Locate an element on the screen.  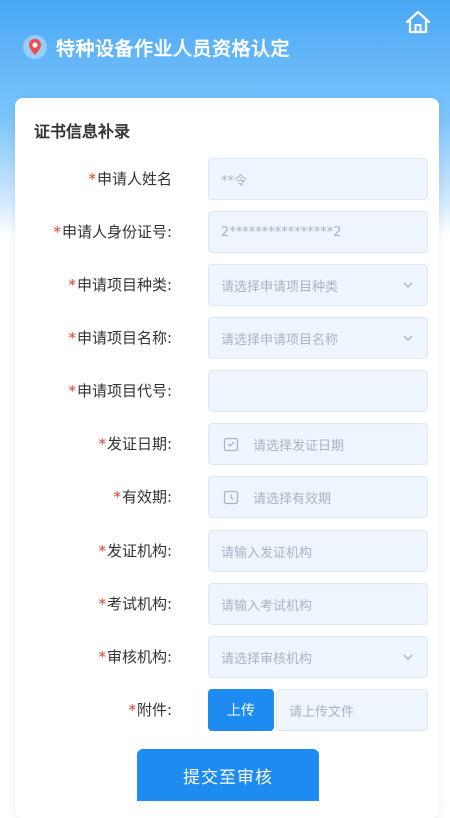
form-row-applicant-name: *申请人姓名 **令 is located at coordinates (225, 179).